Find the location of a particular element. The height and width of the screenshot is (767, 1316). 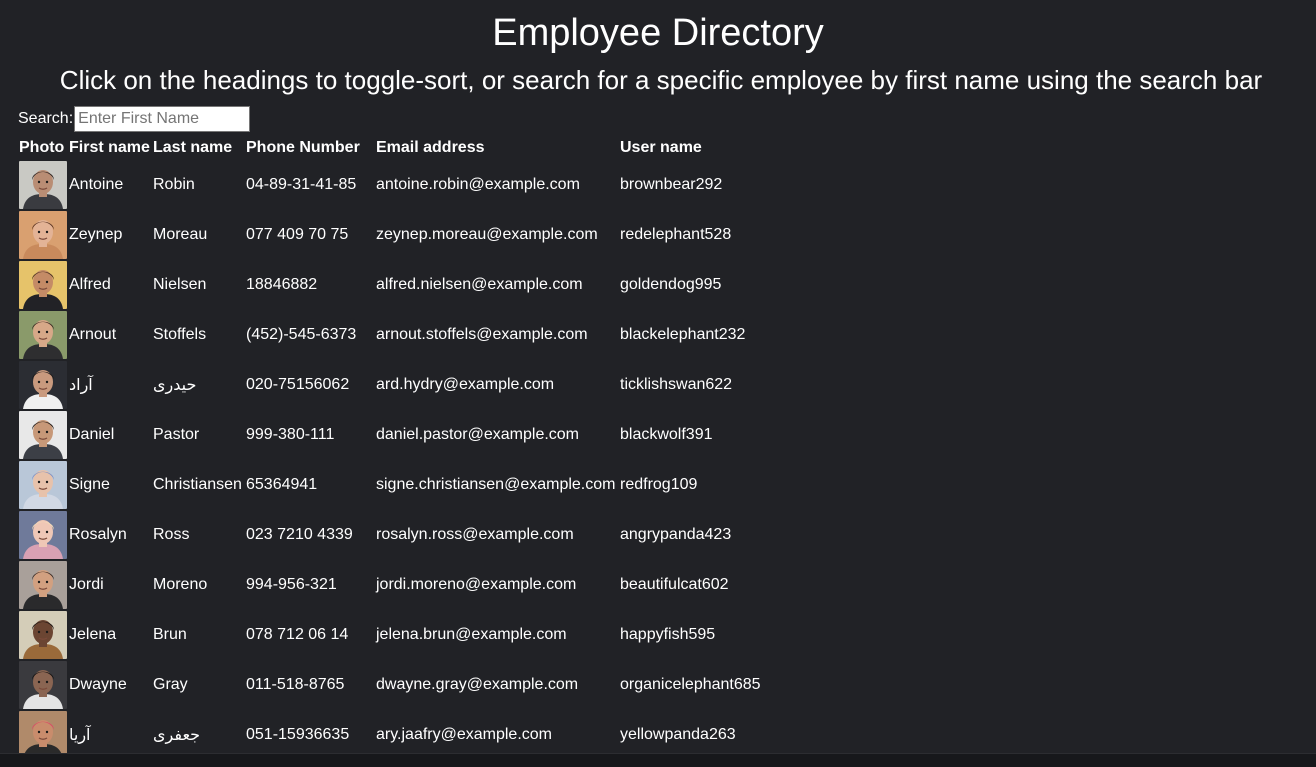

search-bar: Search: is located at coordinates (134, 119).